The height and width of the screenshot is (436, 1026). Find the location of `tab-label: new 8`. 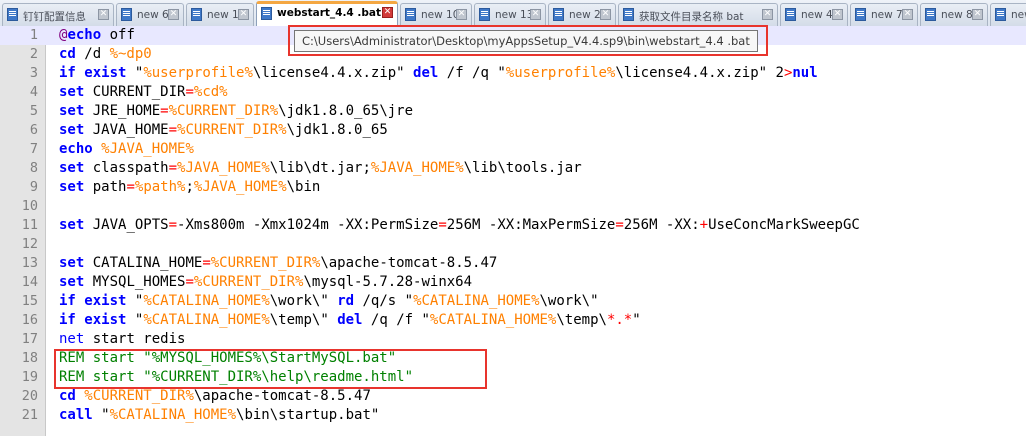

tab-label: new 8 is located at coordinates (957, 15).